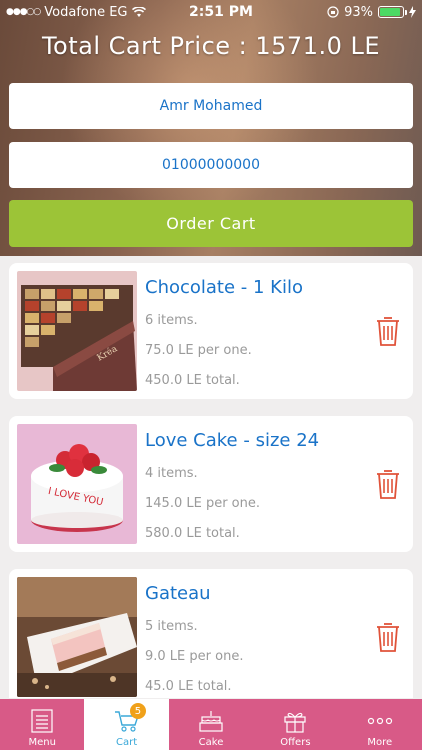 The width and height of the screenshot is (422, 750). Describe the element at coordinates (86, 12) in the screenshot. I see `carrier-label: Vodafone EG` at that location.